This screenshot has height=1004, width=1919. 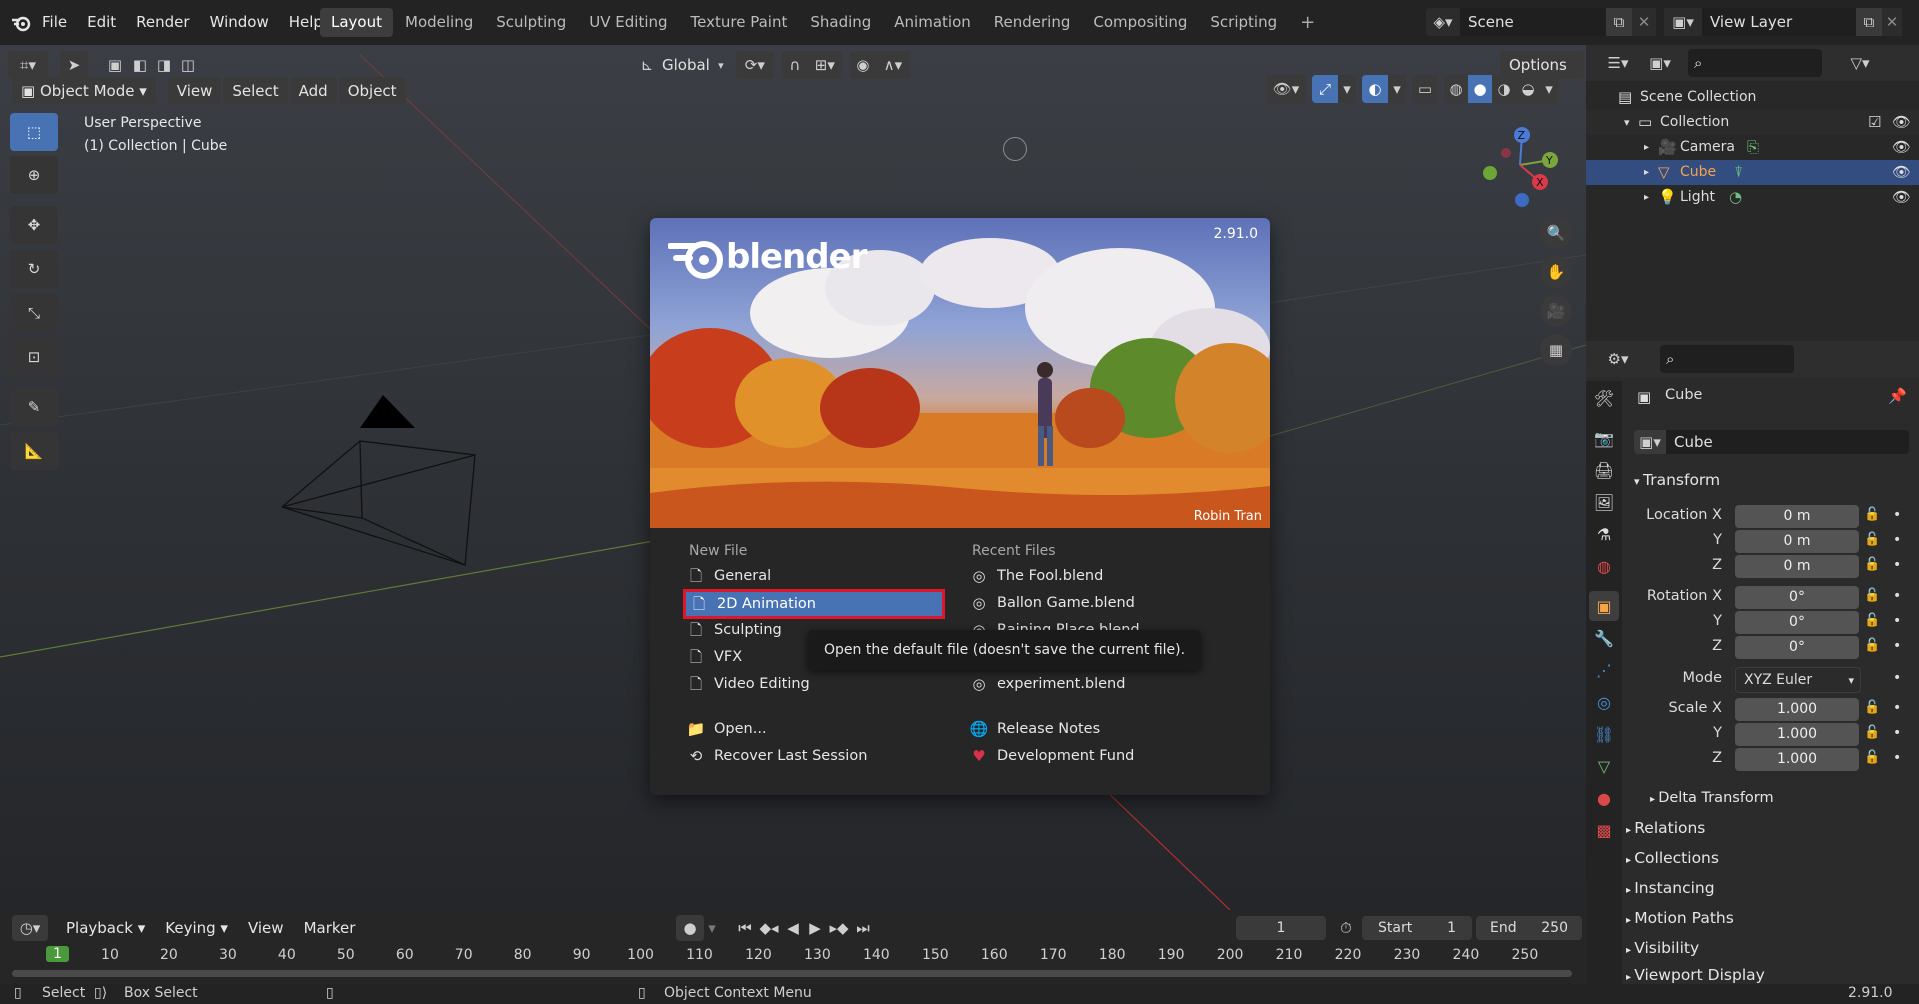 I want to click on scale-x-field: 1.000, so click(x=1797, y=709).